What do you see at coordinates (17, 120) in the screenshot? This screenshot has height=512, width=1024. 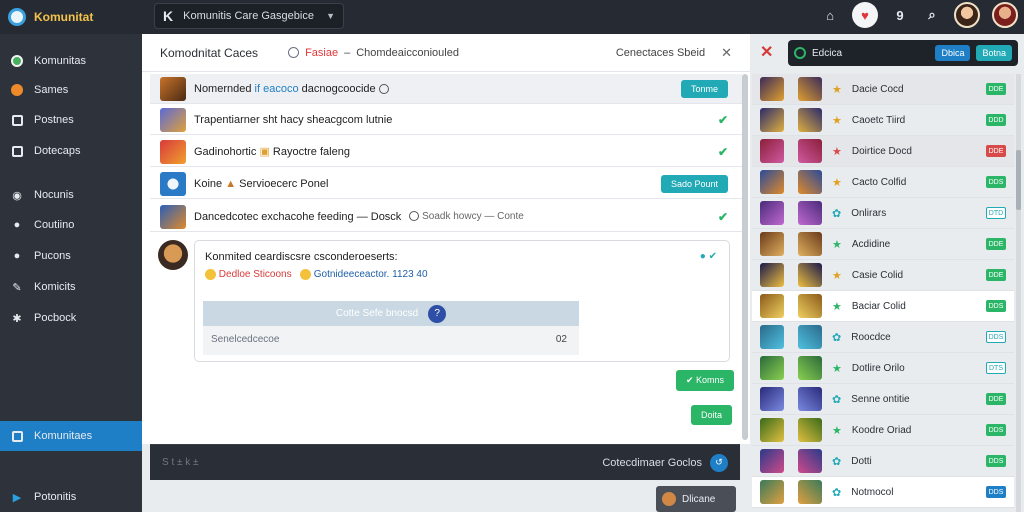 I see `box-icon` at bounding box center [17, 120].